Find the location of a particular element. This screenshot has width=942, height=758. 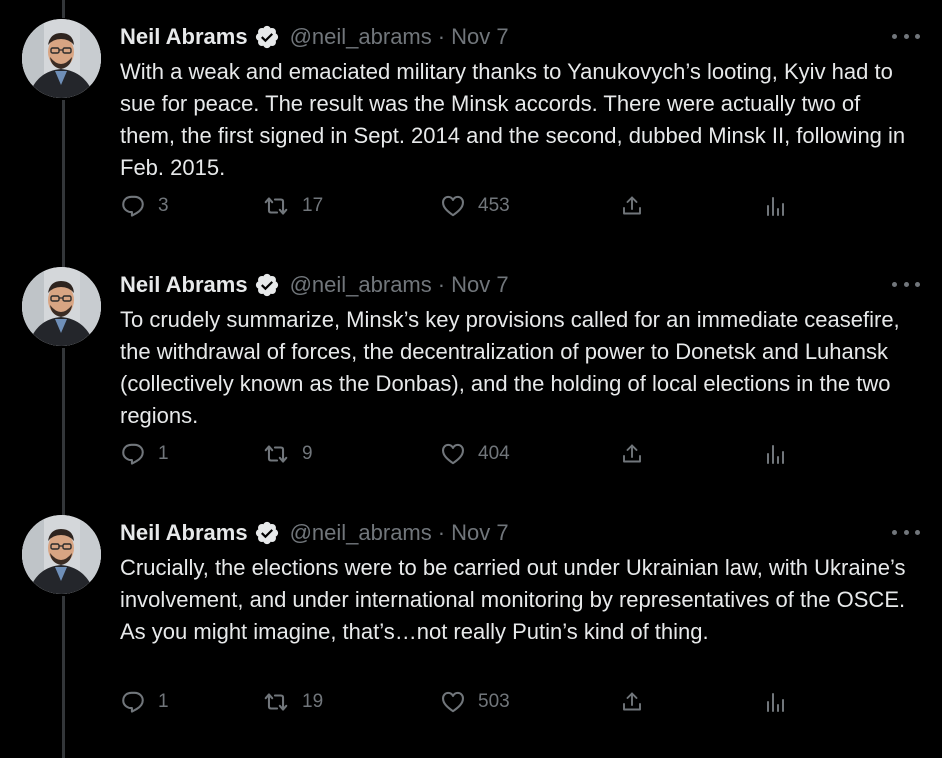

retweet-count: 17 is located at coordinates (313, 205).